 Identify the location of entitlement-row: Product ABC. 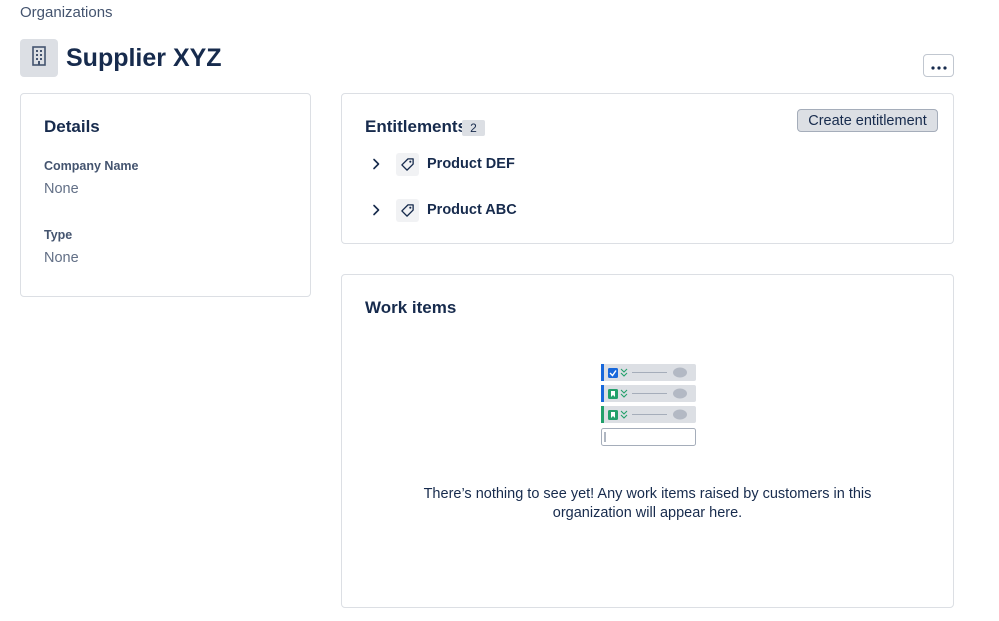
(440, 210).